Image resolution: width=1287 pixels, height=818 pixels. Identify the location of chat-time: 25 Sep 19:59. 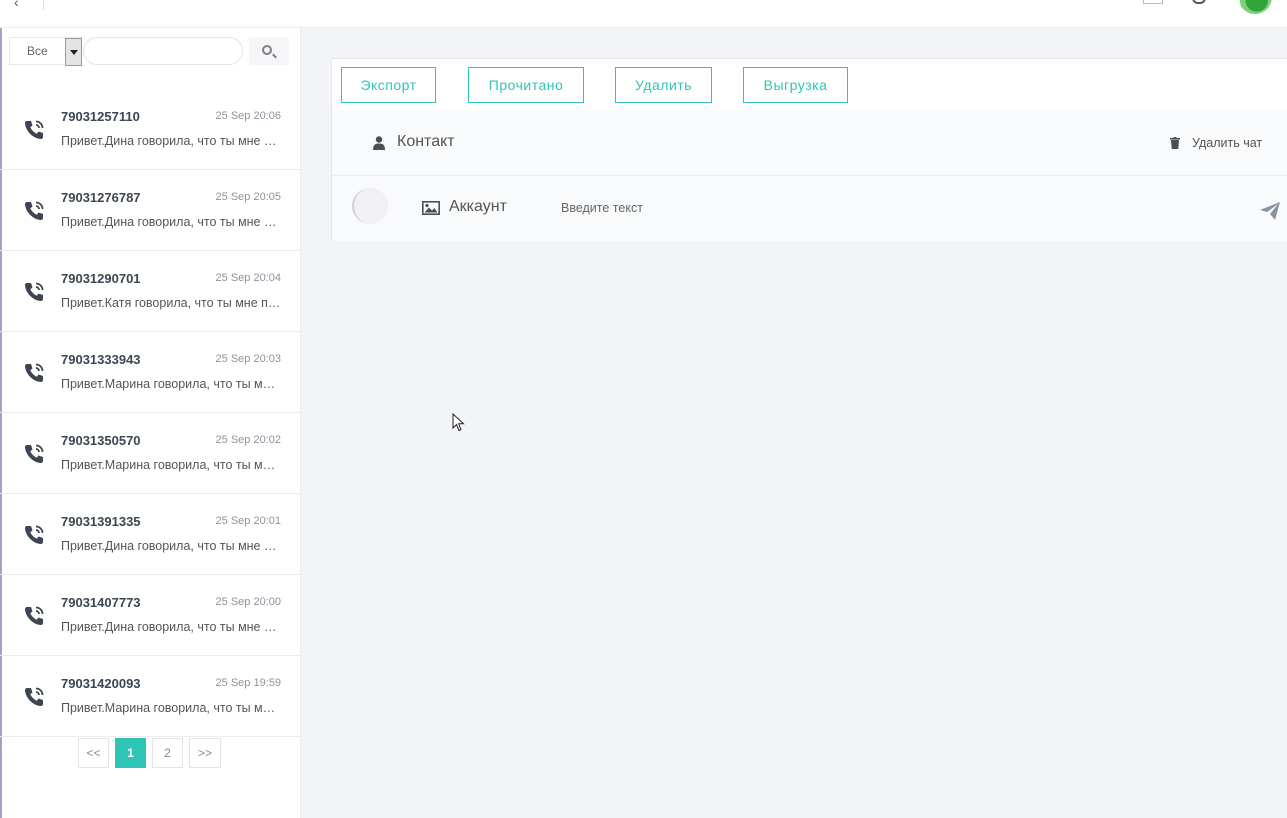
(248, 683).